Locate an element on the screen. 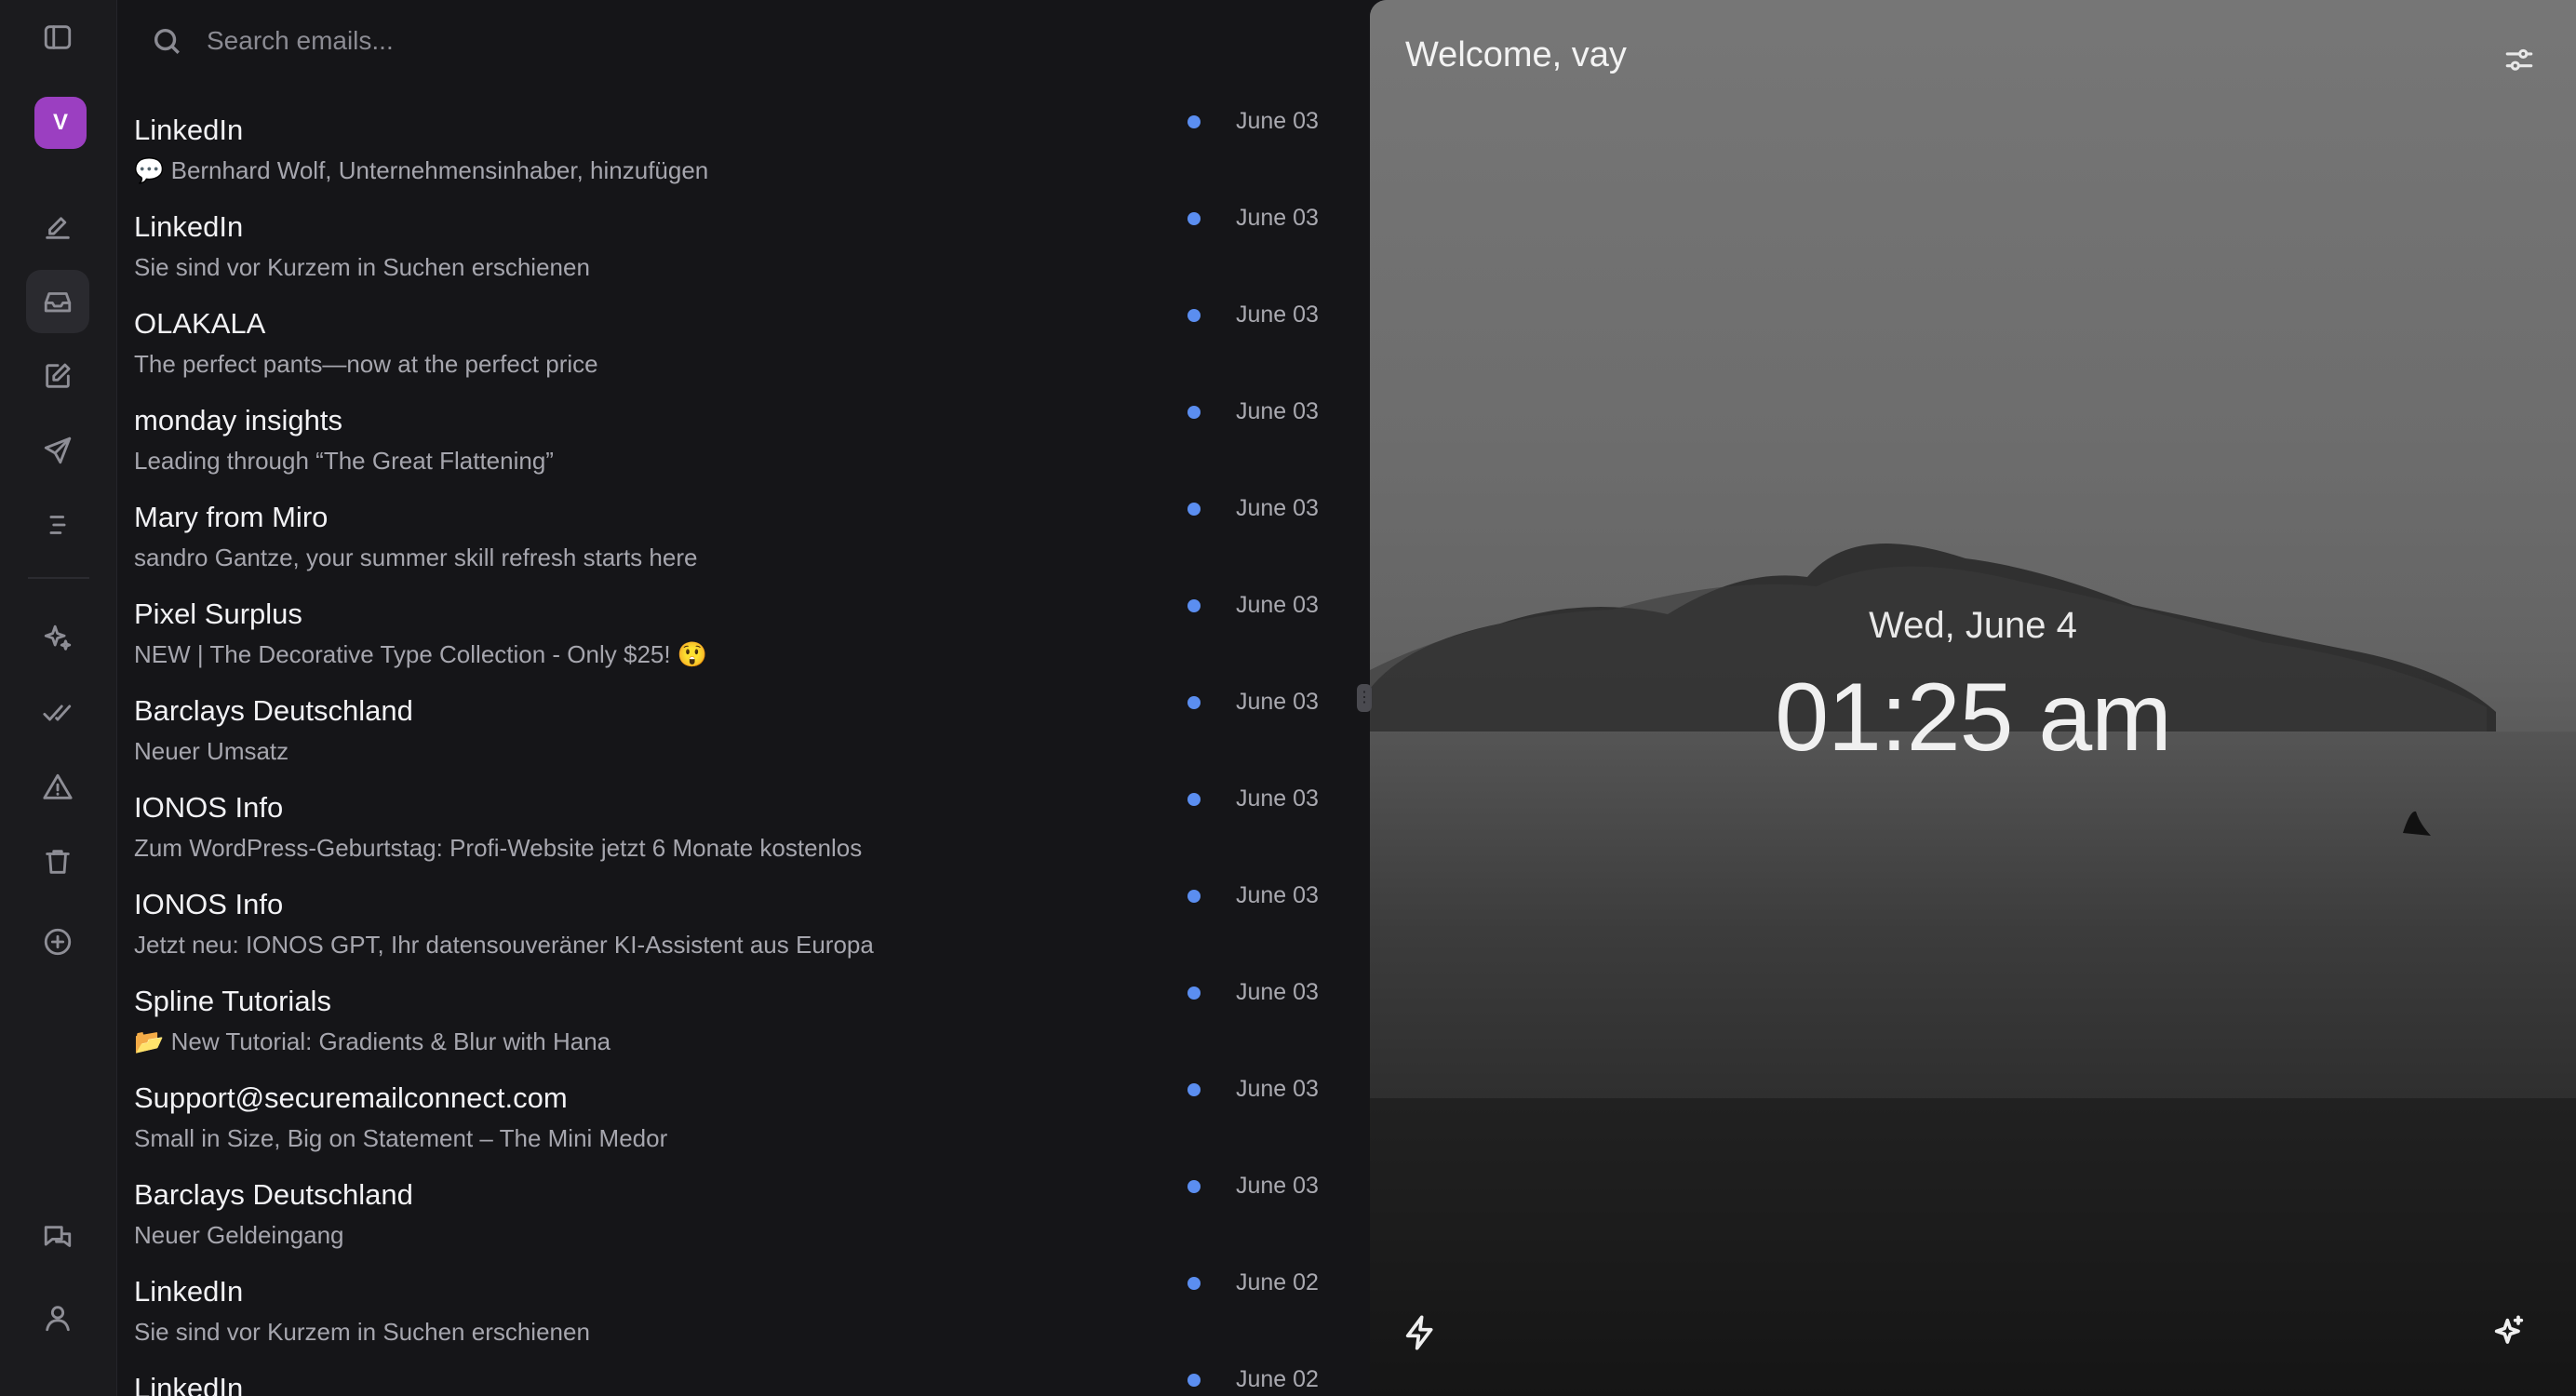 The height and width of the screenshot is (1396, 2576). email-subject: Leading through “The Great Flattening” is located at coordinates (344, 461).